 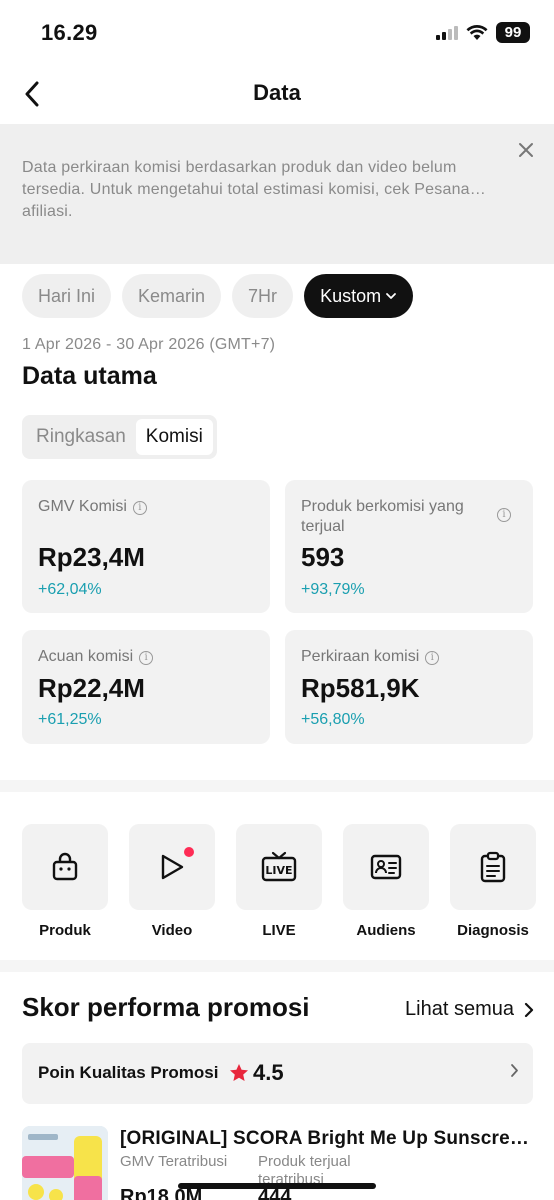 I want to click on page-title: Data, so click(x=277, y=92).